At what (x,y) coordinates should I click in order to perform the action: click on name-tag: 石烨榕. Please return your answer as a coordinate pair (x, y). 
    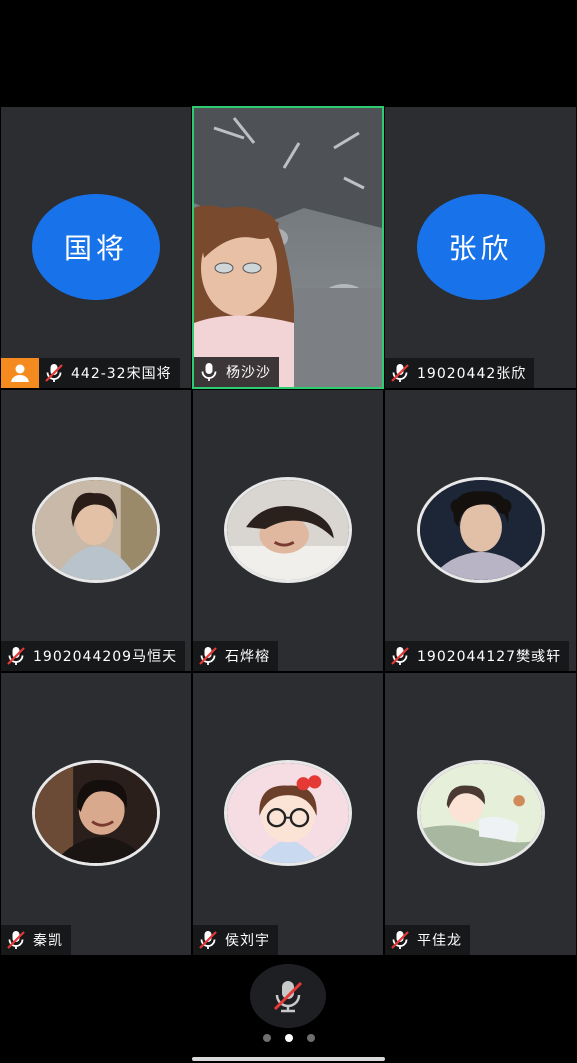
    Looking at the image, I should click on (235, 656).